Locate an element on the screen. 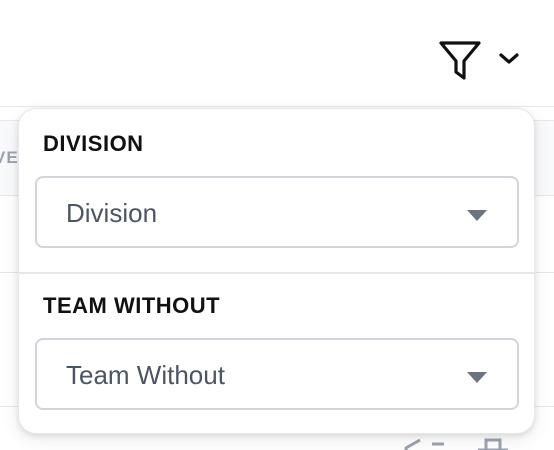  team-without-select: Team Without is located at coordinates (277, 374).